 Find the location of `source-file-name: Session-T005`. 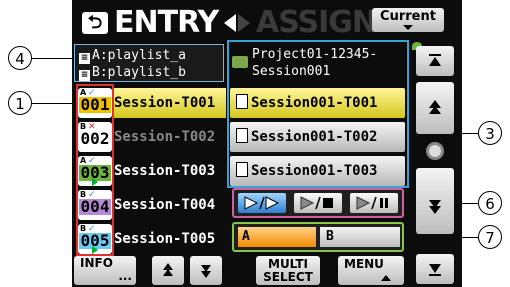

source-file-name: Session-T005 is located at coordinates (171, 239).